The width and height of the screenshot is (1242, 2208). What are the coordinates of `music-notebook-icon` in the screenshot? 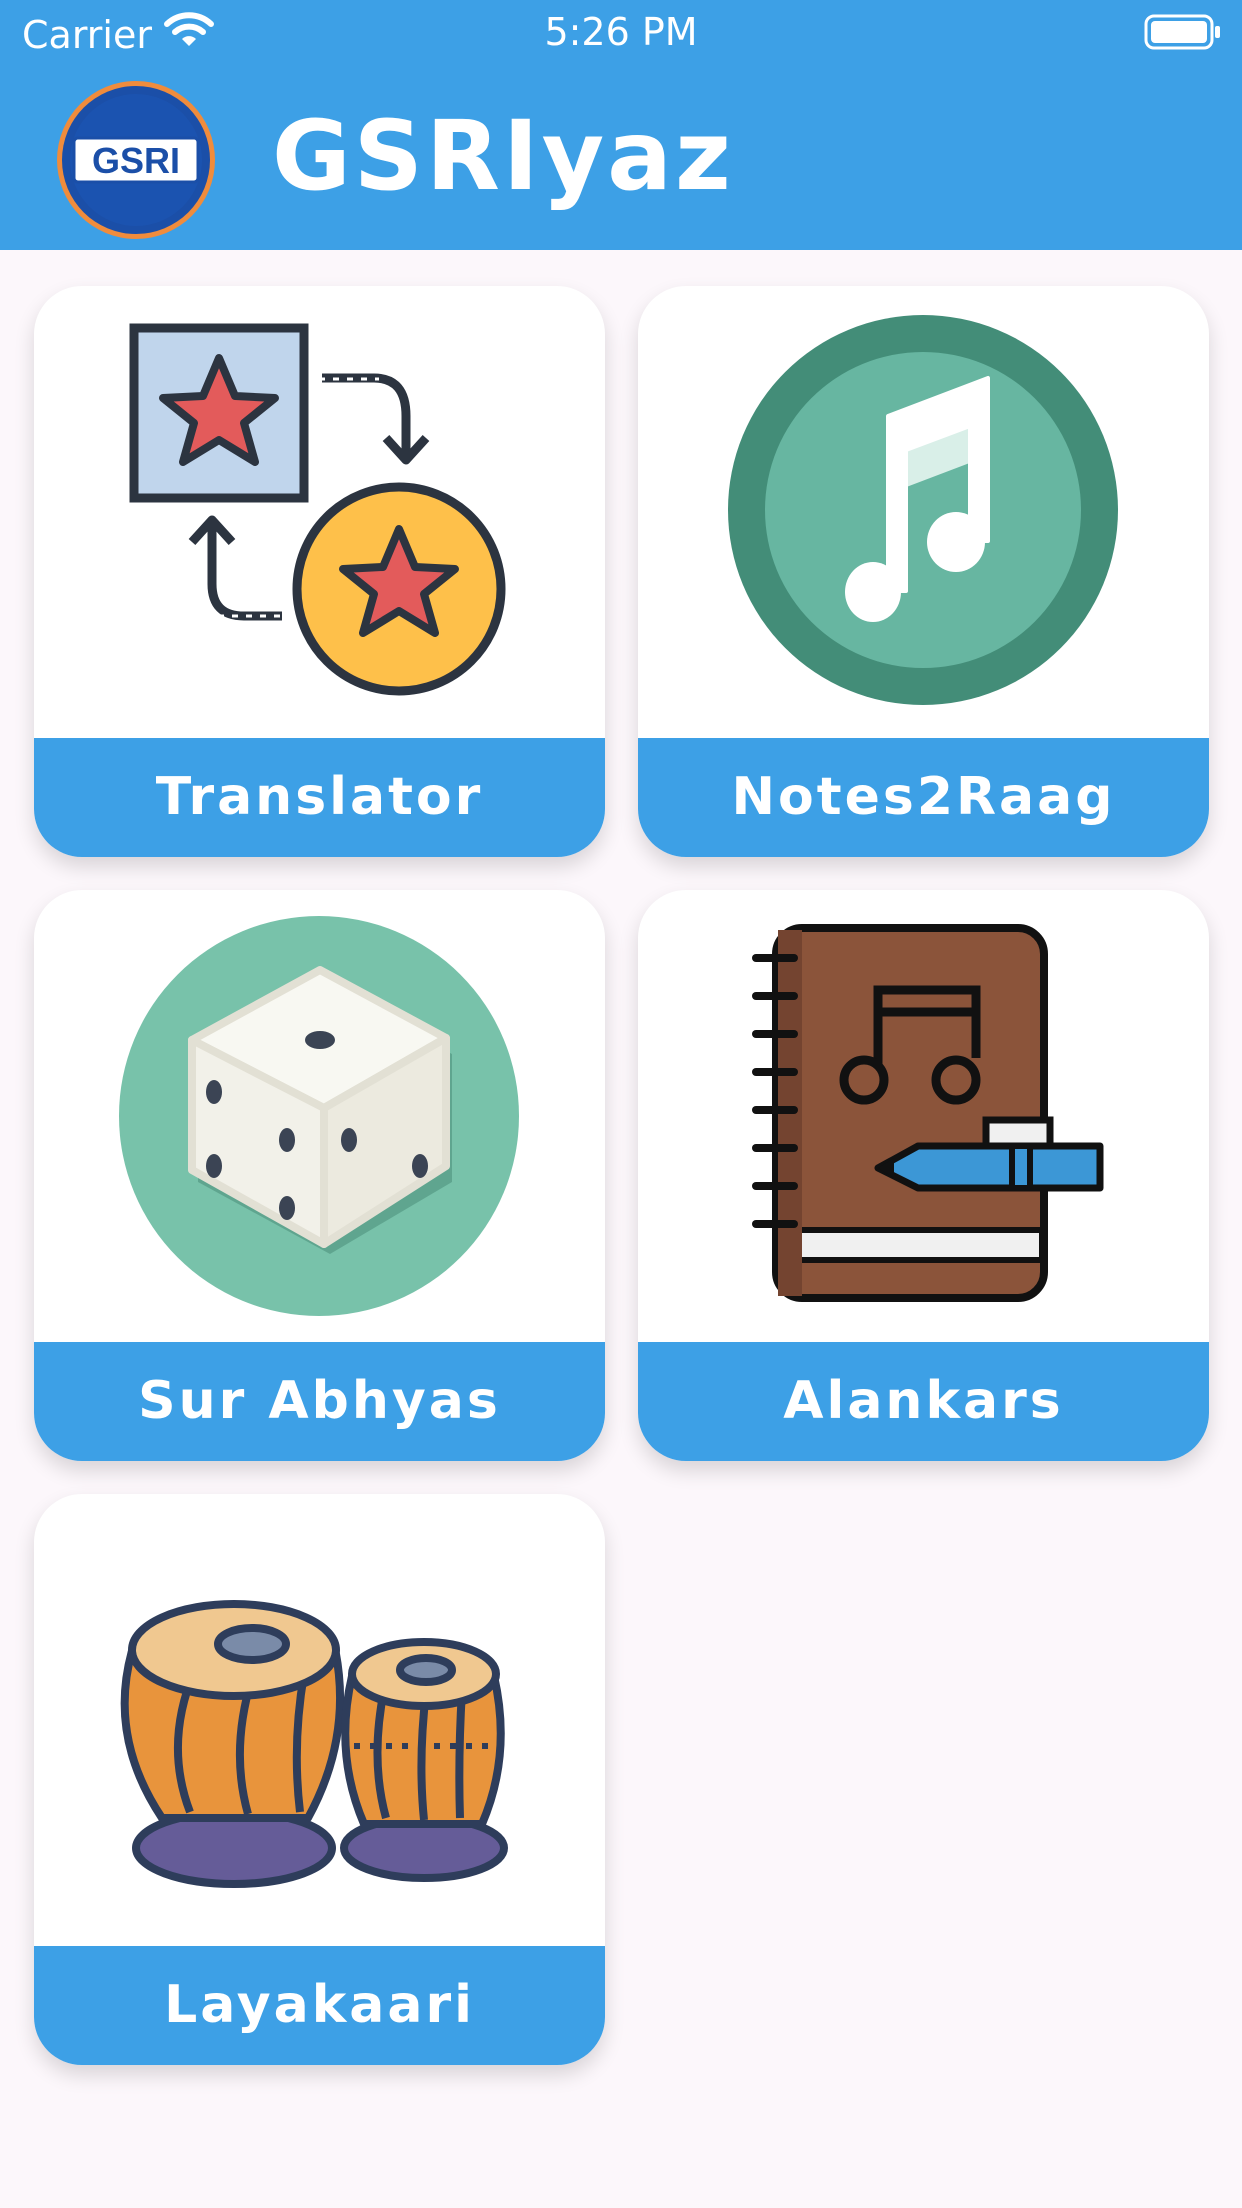 It's located at (923, 1116).